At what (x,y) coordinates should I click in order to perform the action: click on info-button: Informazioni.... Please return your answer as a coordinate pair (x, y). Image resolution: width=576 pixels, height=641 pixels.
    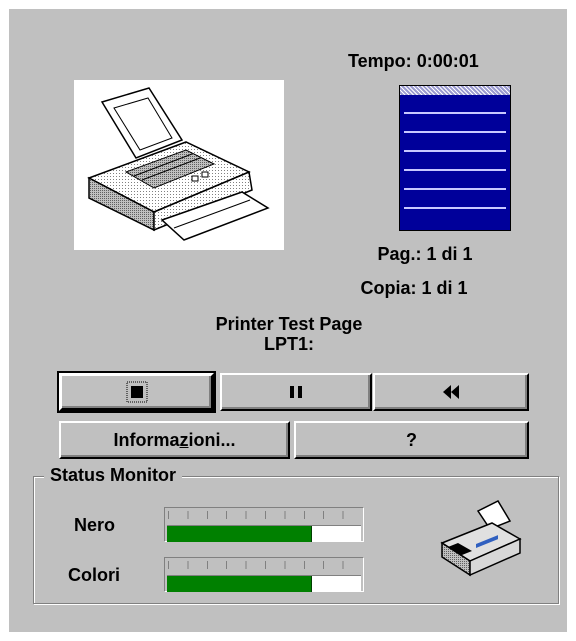
    Looking at the image, I should click on (174, 440).